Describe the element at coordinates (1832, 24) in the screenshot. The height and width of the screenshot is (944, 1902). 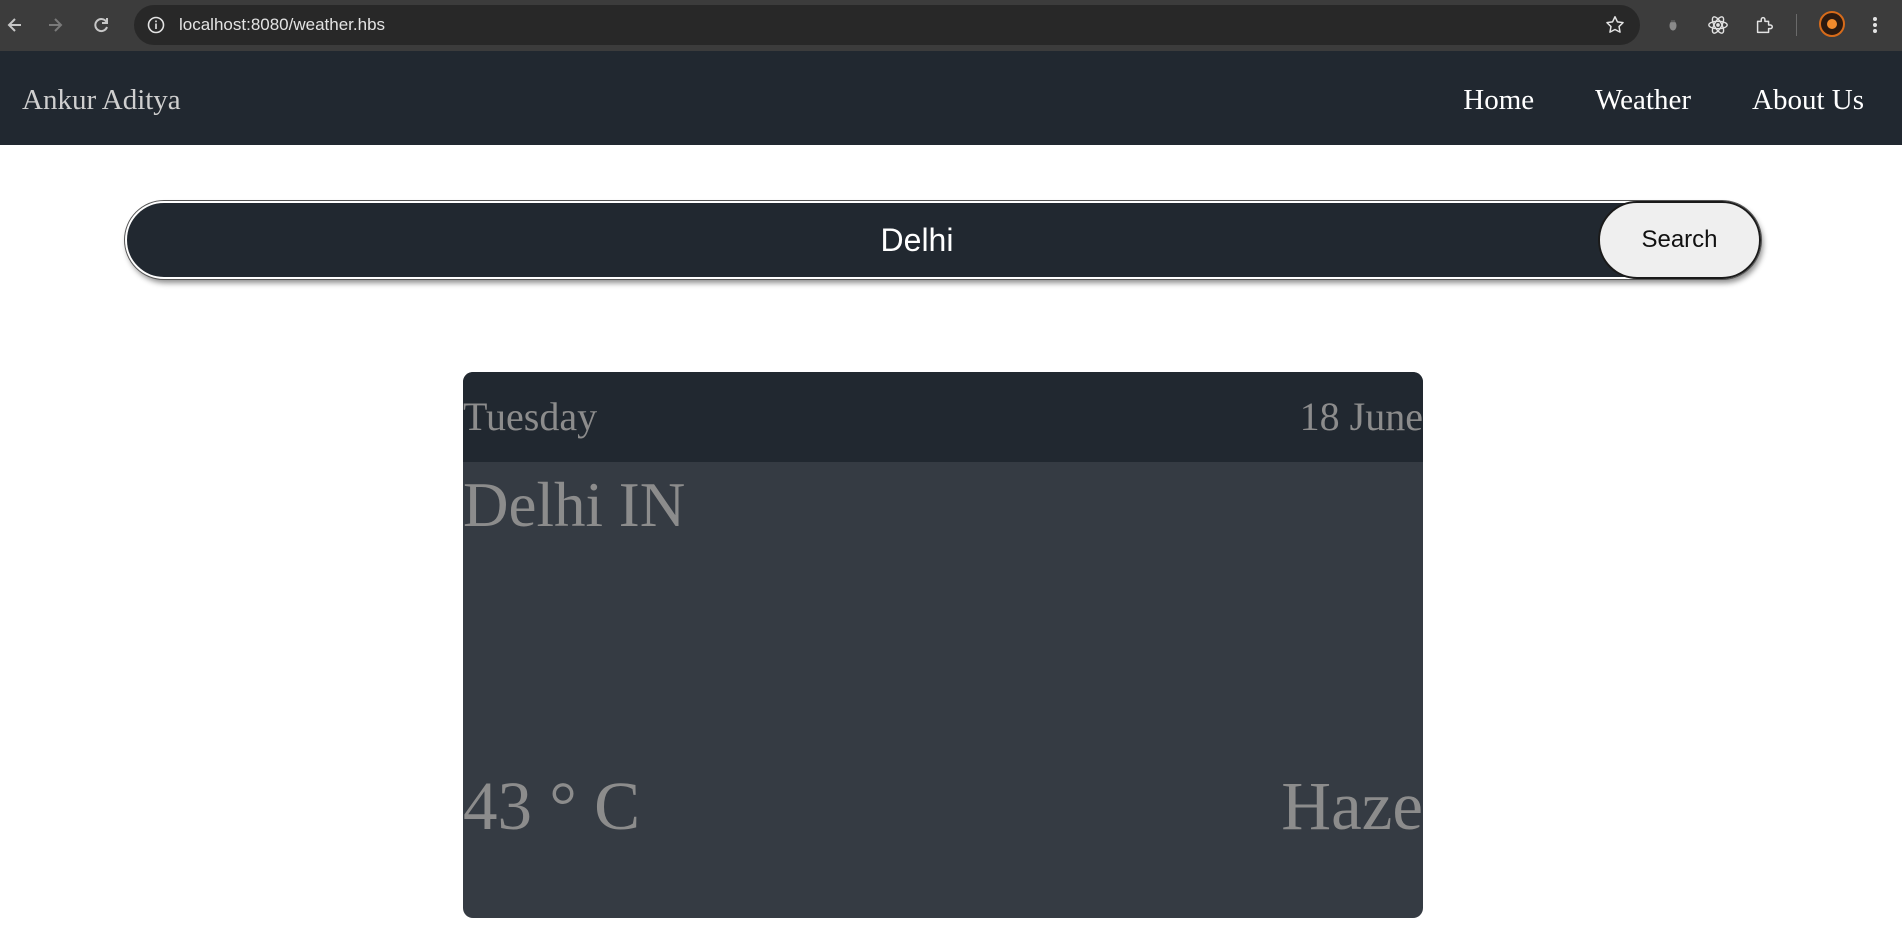
I see `profile-avatar` at that location.